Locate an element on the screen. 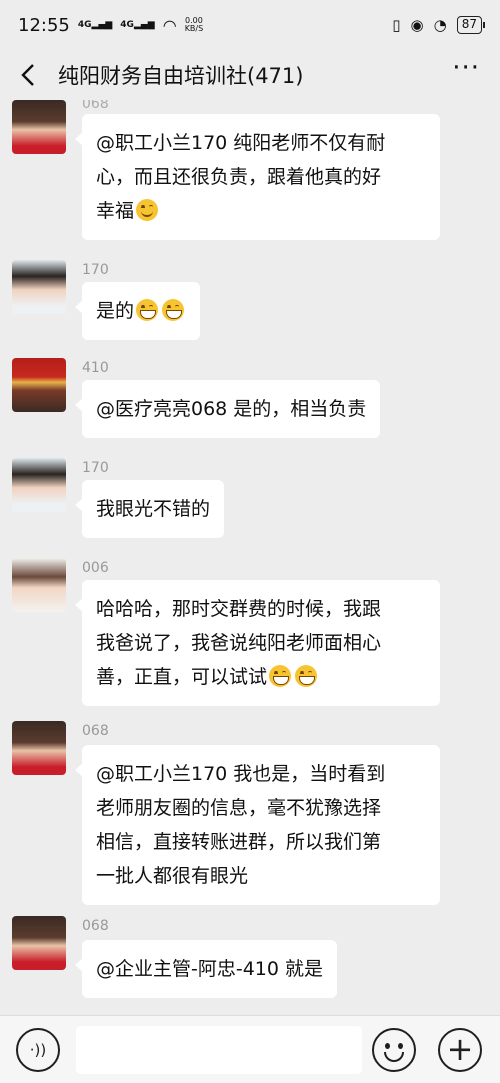 The width and height of the screenshot is (500, 1083). plus-icon: + is located at coordinates (460, 1049).